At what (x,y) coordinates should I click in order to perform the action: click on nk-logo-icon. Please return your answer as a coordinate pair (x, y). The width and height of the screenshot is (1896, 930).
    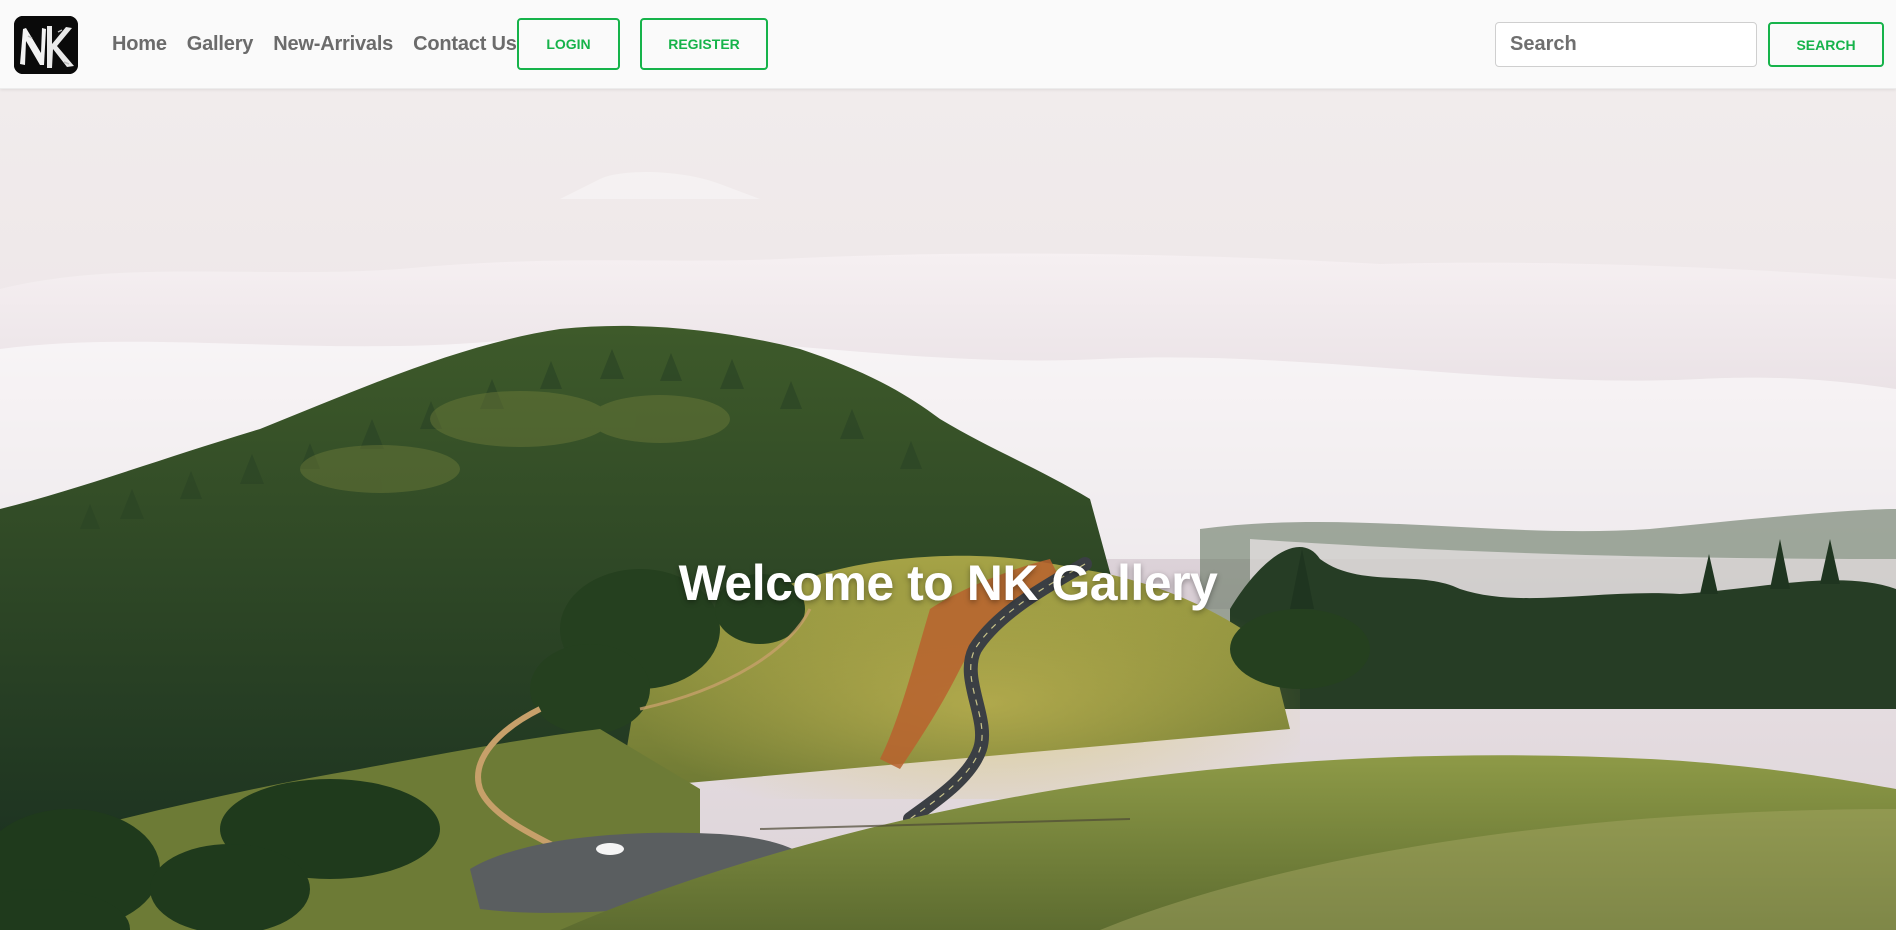
    Looking at the image, I should click on (46, 45).